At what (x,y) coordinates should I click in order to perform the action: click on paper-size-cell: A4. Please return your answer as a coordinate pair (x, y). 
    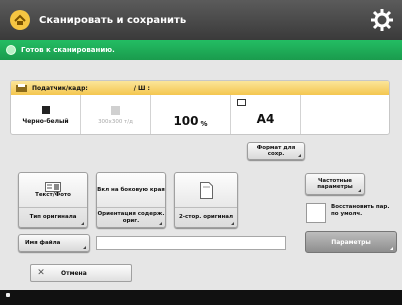
    Looking at the image, I should click on (266, 114).